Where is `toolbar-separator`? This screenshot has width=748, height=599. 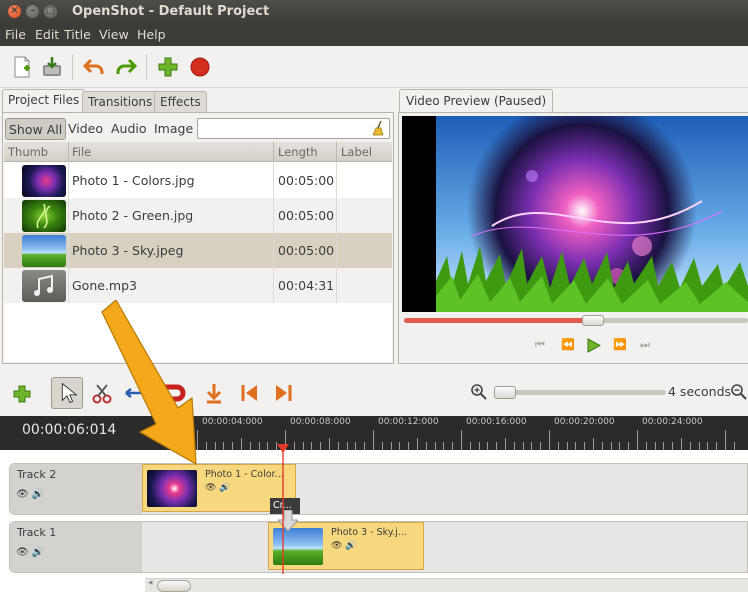
toolbar-separator is located at coordinates (146, 67).